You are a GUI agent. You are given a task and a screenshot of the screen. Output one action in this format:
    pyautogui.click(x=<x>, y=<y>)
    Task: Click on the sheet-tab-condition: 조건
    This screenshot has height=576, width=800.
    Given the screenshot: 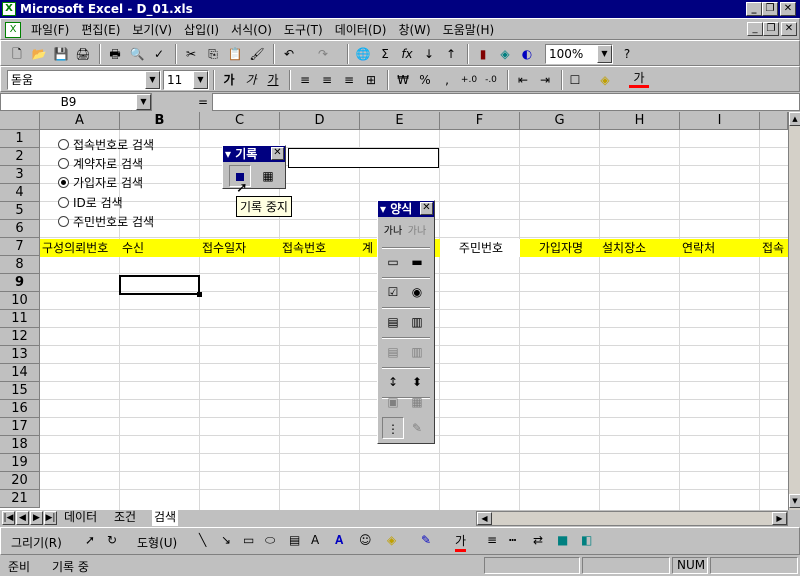 What is the action you would take?
    pyautogui.click(x=125, y=518)
    